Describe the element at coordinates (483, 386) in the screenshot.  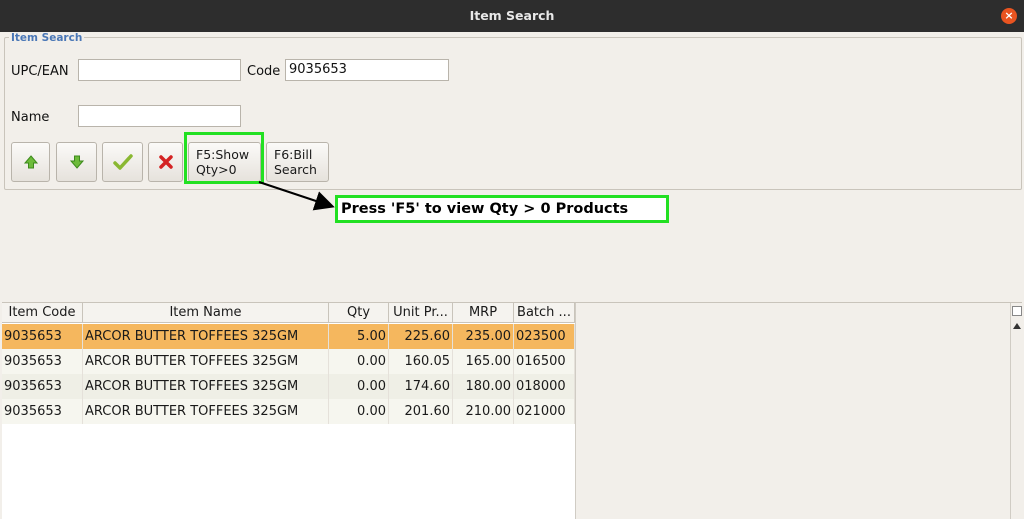
I see `cell-mrp: 180.00` at that location.